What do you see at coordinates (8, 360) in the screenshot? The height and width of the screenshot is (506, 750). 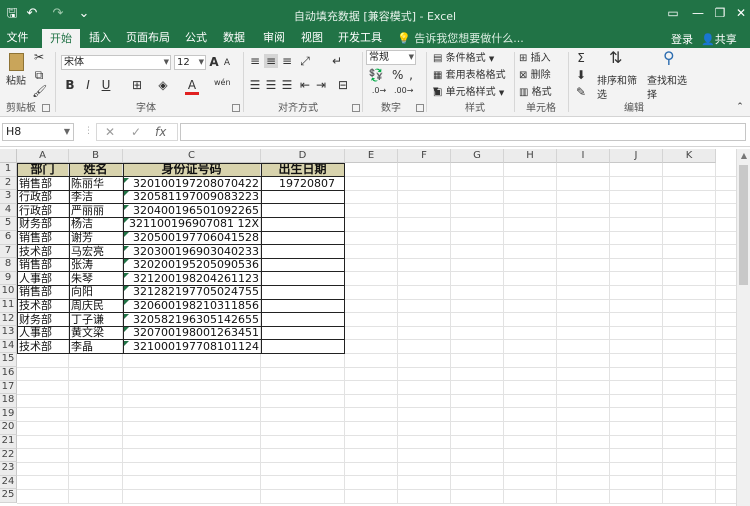 I see `row-header: 15` at bounding box center [8, 360].